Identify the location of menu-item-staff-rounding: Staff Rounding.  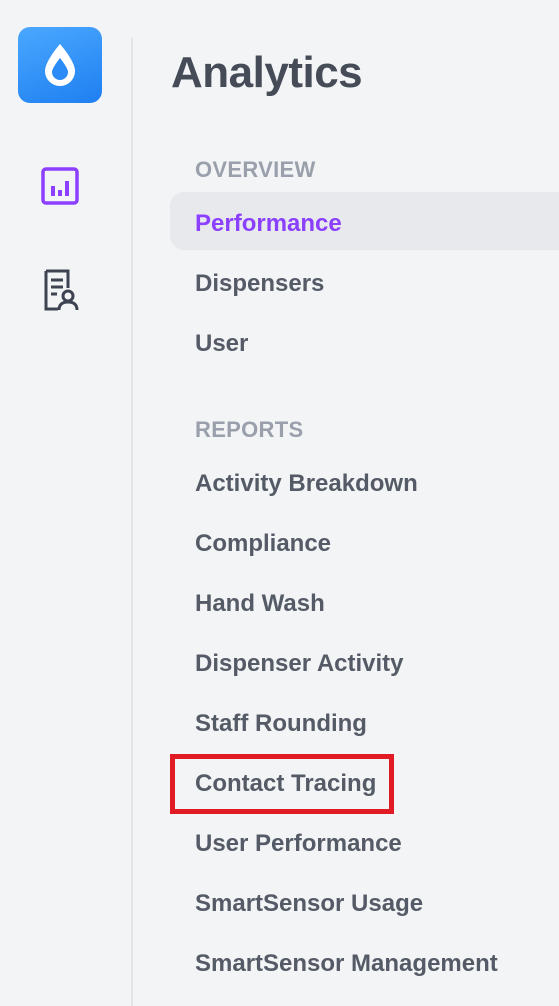
(281, 724).